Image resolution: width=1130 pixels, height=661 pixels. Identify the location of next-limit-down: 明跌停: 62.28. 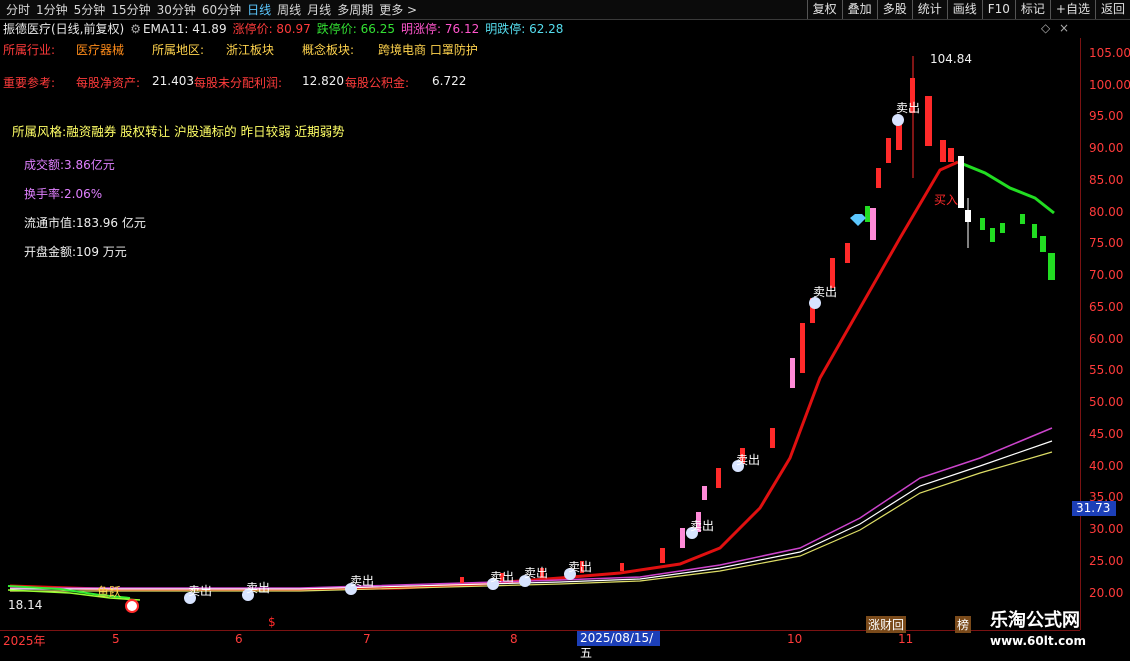
(524, 29).